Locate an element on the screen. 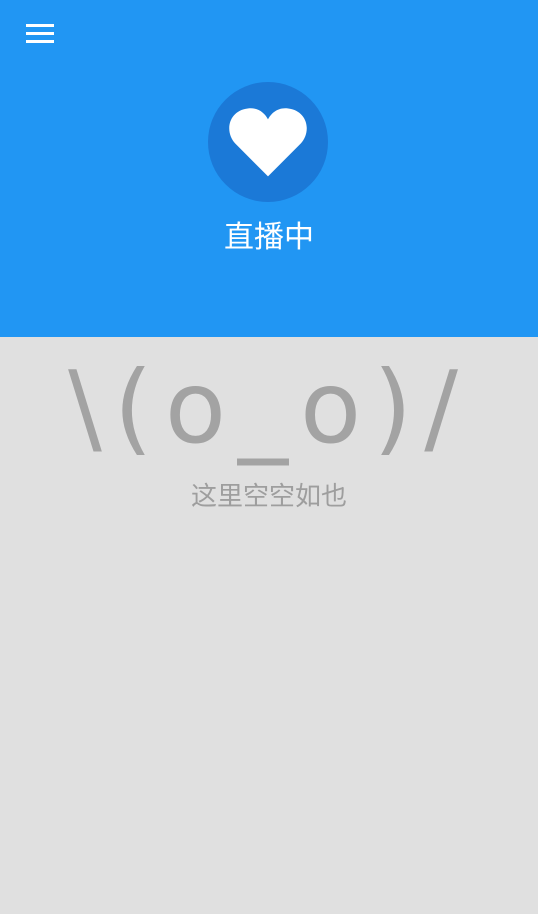 This screenshot has height=914, width=540. page-title: 直播中 is located at coordinates (269, 237).